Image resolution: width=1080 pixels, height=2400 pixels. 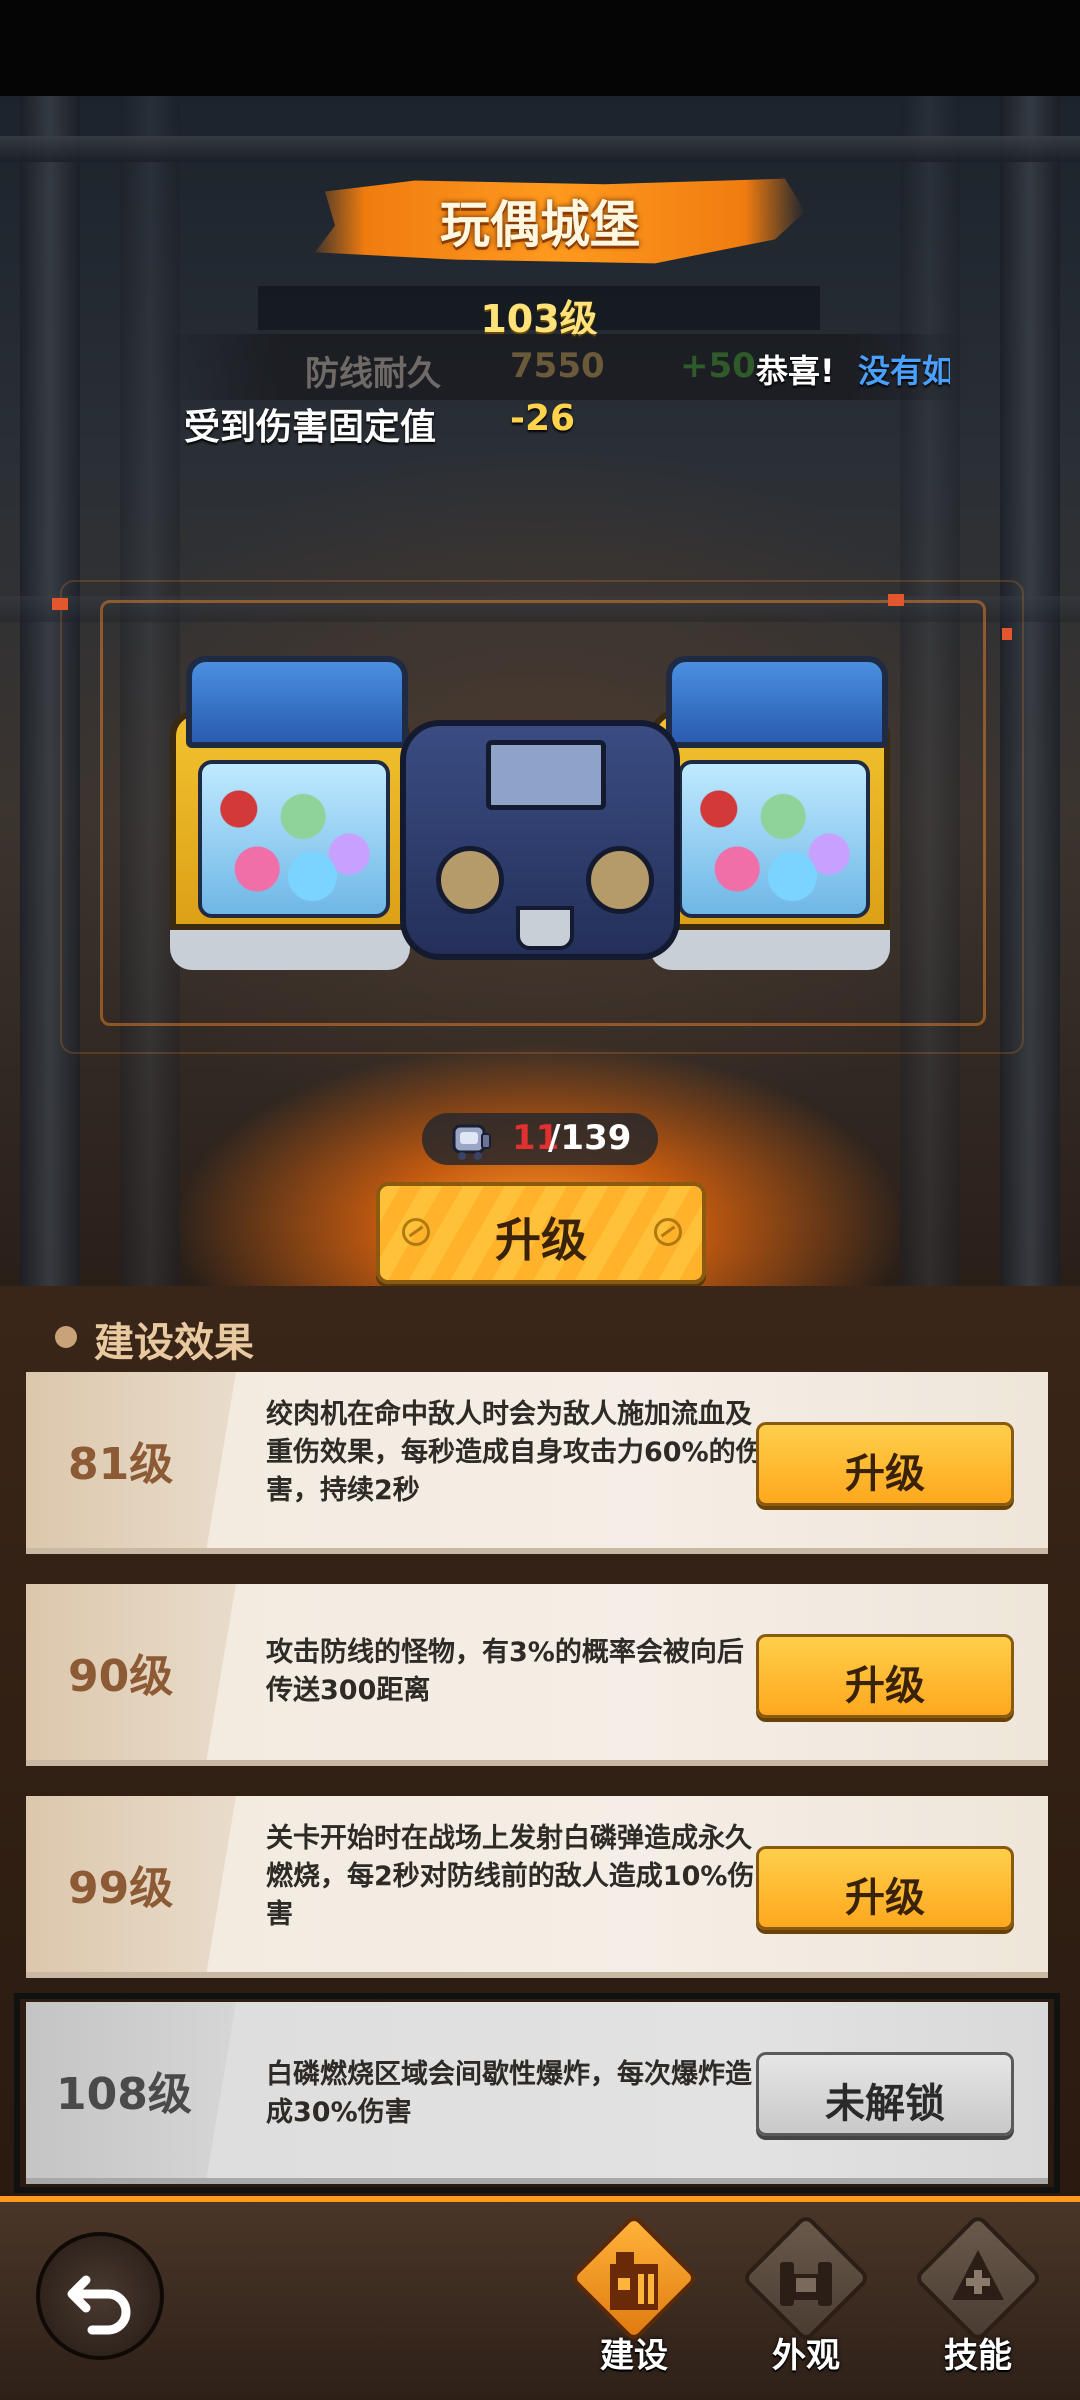 What do you see at coordinates (806, 2284) in the screenshot?
I see `appearance-icon` at bounding box center [806, 2284].